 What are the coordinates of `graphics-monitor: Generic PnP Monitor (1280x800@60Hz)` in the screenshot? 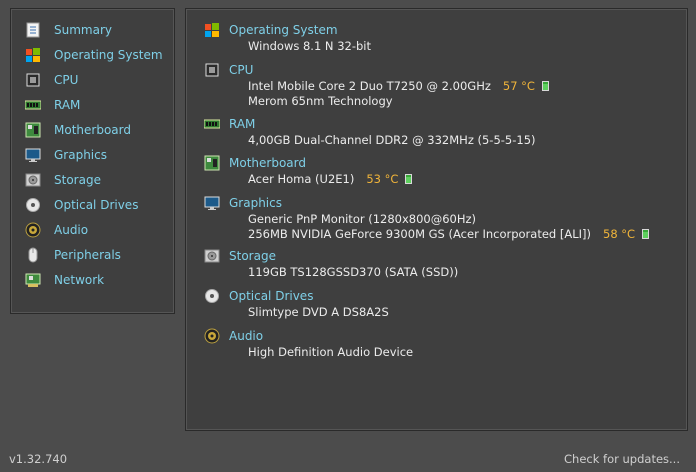 It's located at (362, 219).